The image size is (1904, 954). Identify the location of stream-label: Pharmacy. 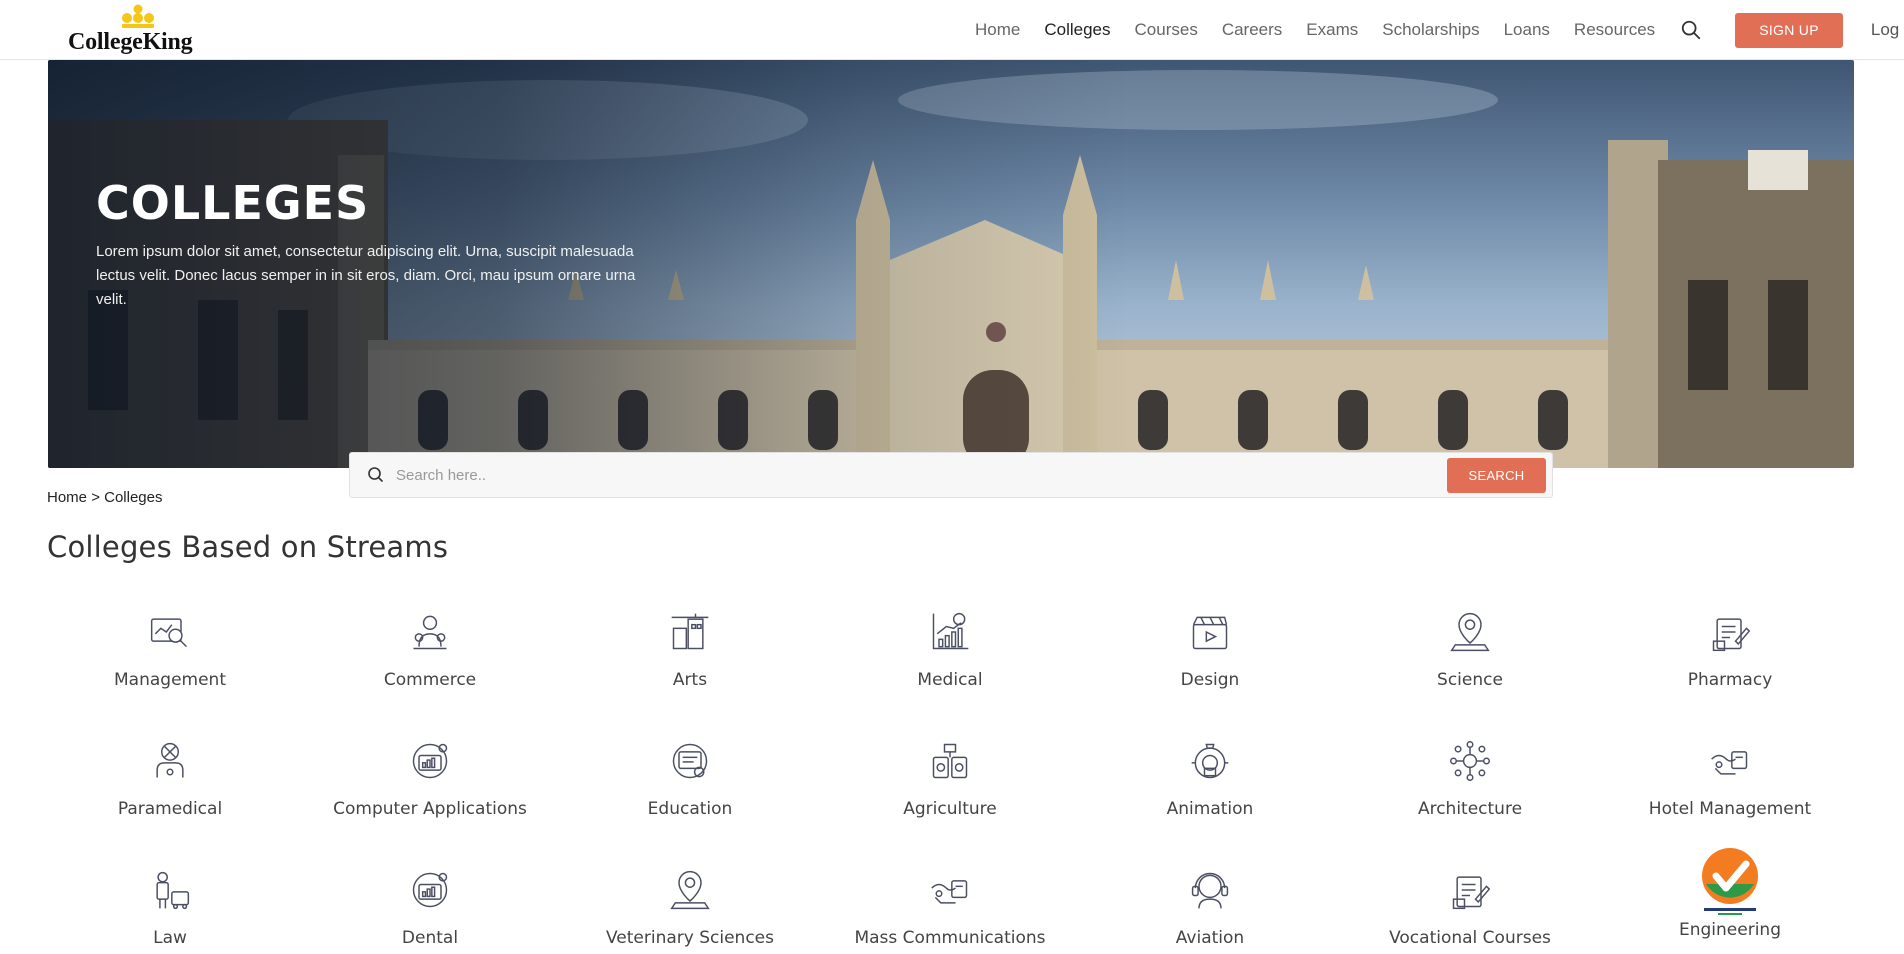
(1730, 680).